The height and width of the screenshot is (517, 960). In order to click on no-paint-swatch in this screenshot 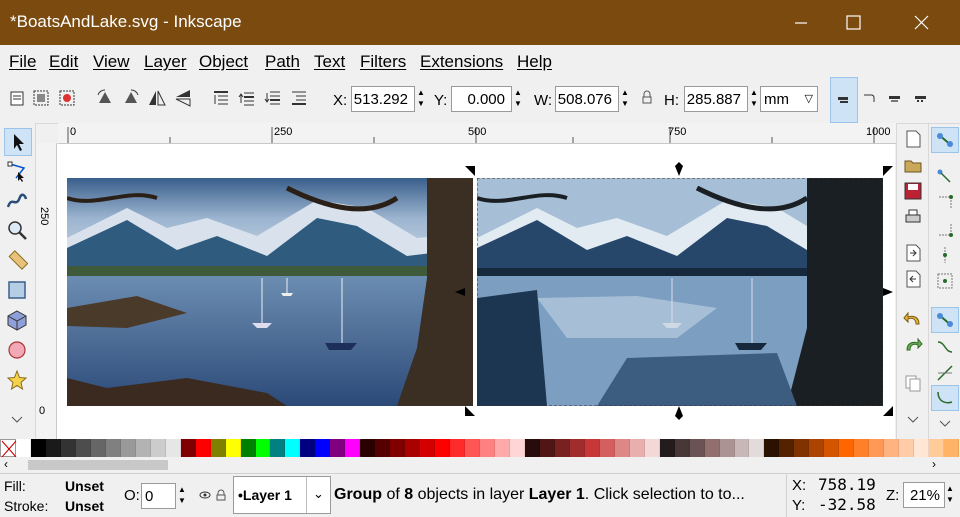, I will do `click(8, 448)`.